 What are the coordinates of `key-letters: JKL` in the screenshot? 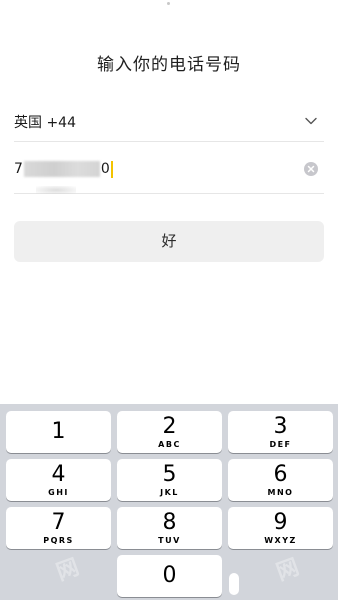 It's located at (169, 492).